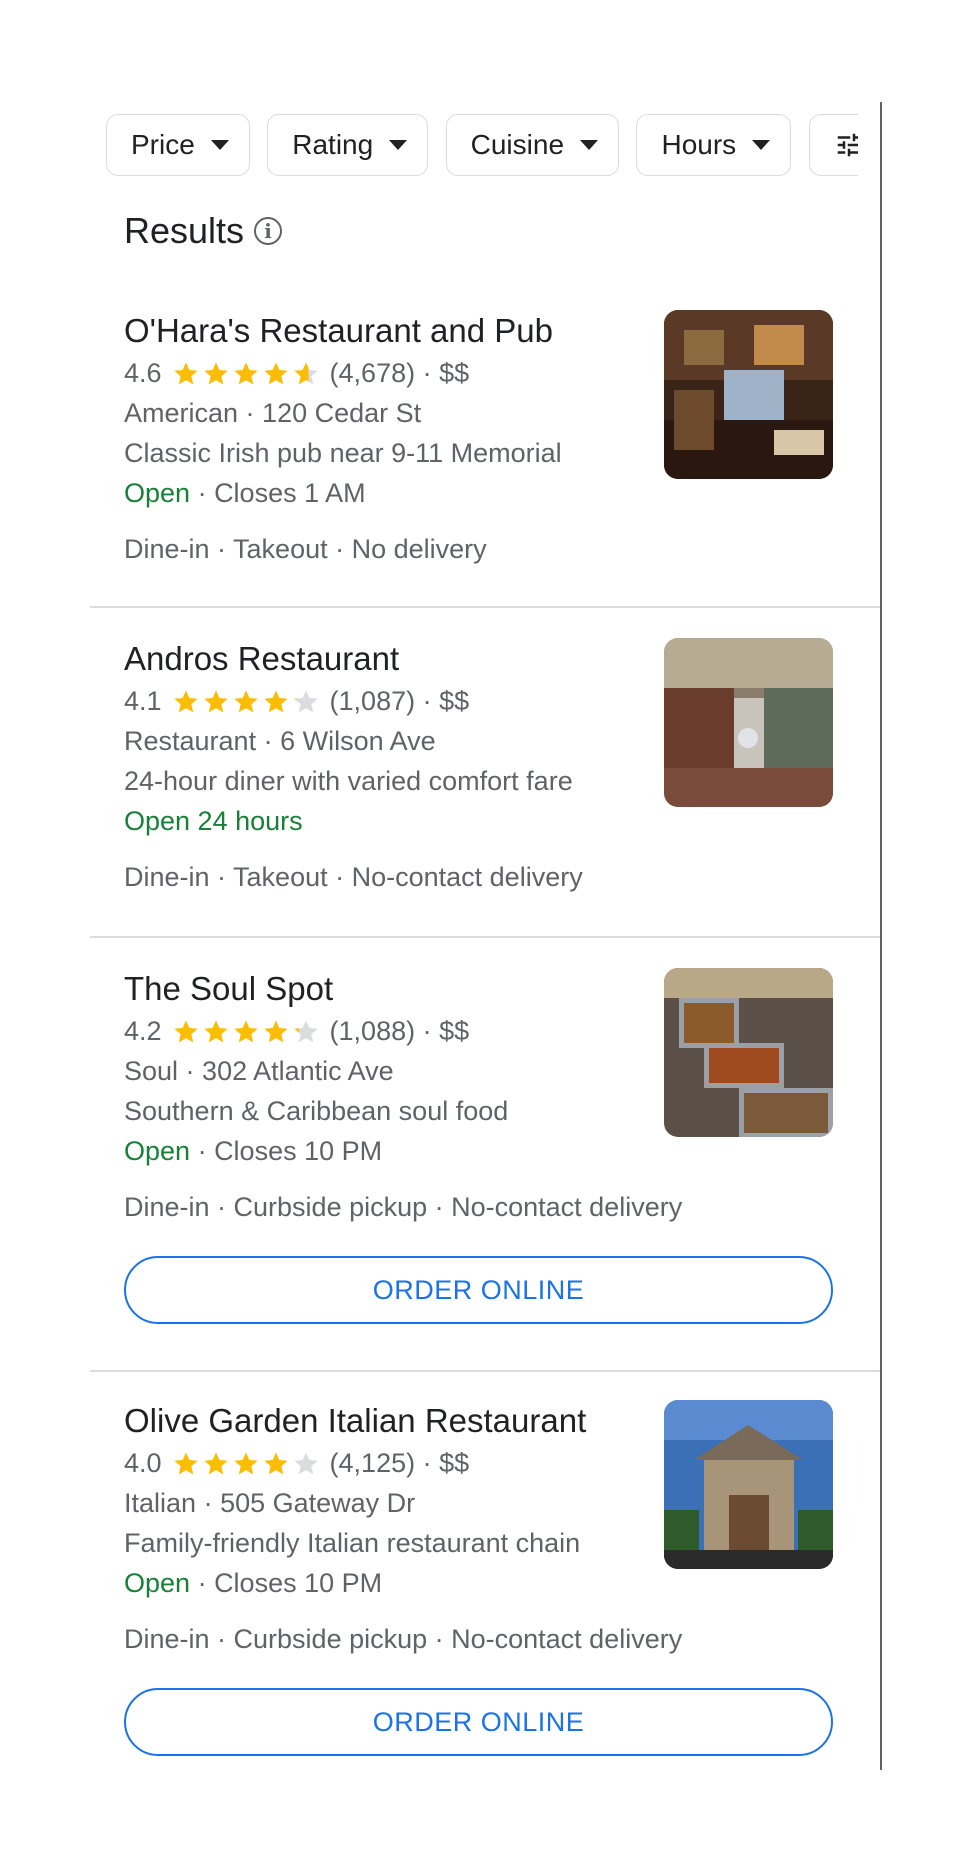  What do you see at coordinates (213, 821) in the screenshot?
I see `hours-line: Open 24 hours` at bounding box center [213, 821].